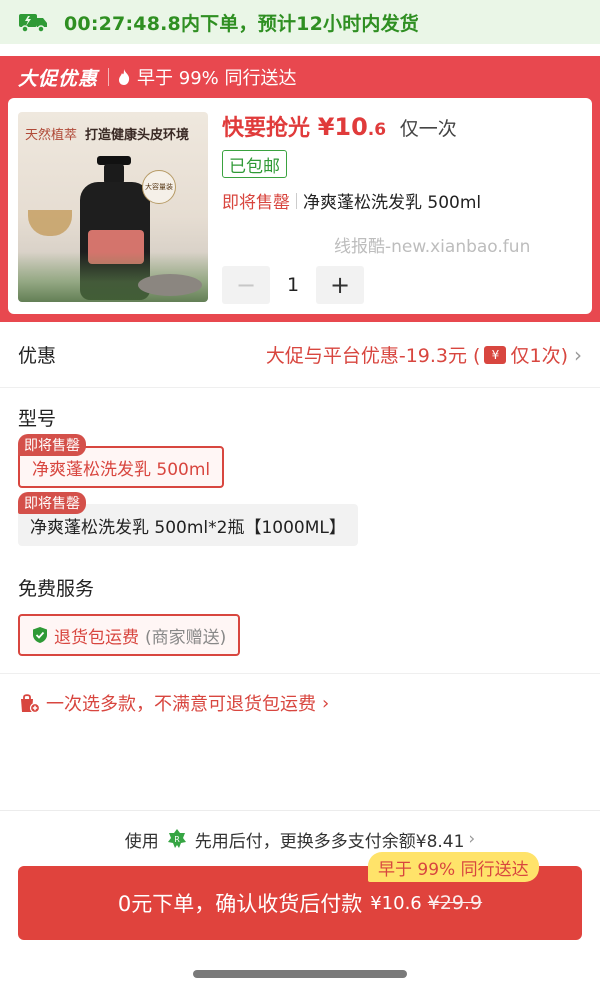 This screenshot has width=600, height=991. I want to click on pay-later-row: 使用 R 先用后付，更换多多支付余额¥8.41 ›, so click(300, 839).